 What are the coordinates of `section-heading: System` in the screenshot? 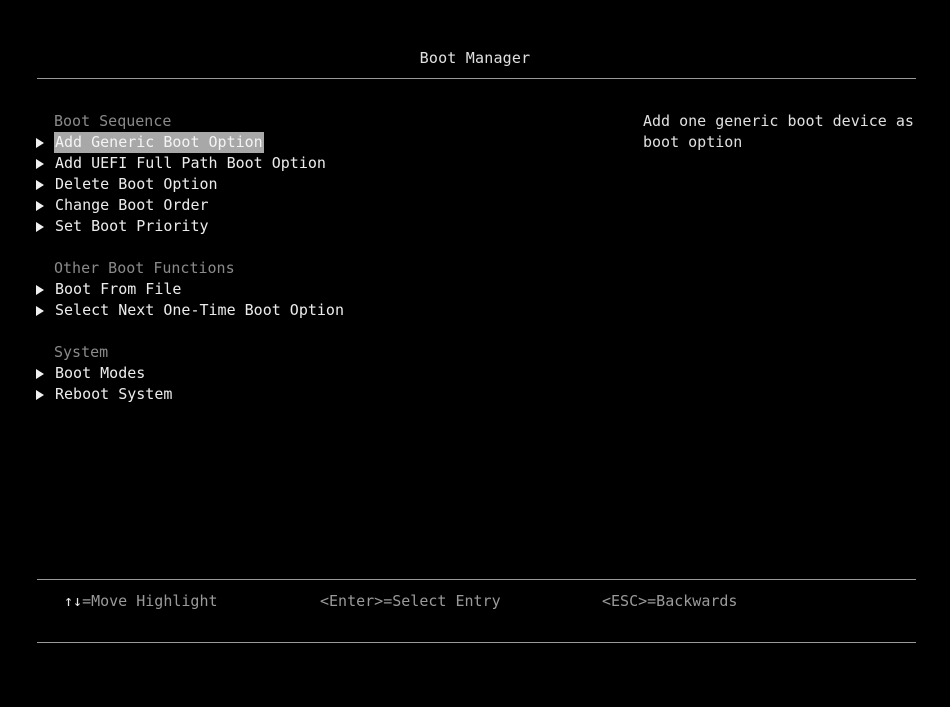 It's located at (81, 352).